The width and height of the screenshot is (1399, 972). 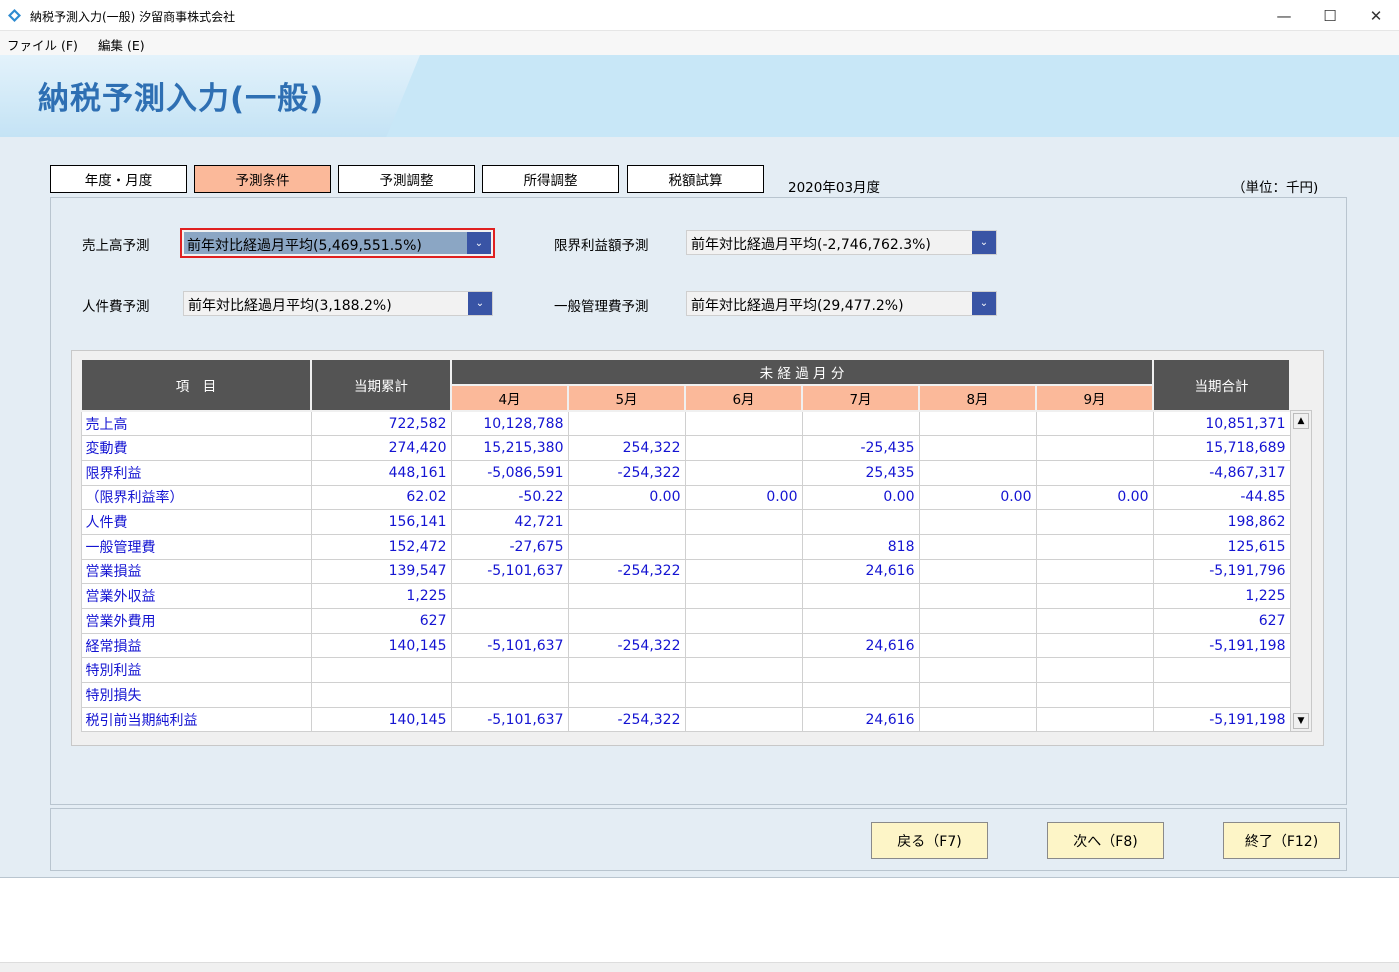 What do you see at coordinates (1221, 522) in the screenshot?
I see `total-cell: 198,862` at bounding box center [1221, 522].